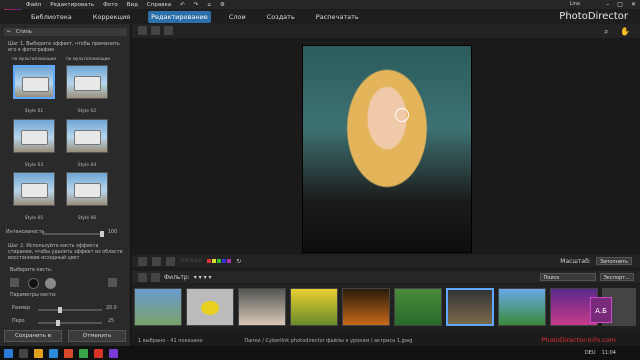 Image resolution: width=640 pixels, height=360 pixels. What do you see at coordinates (113, 232) in the screenshot?
I see `intensity-value: 100` at bounding box center [113, 232].